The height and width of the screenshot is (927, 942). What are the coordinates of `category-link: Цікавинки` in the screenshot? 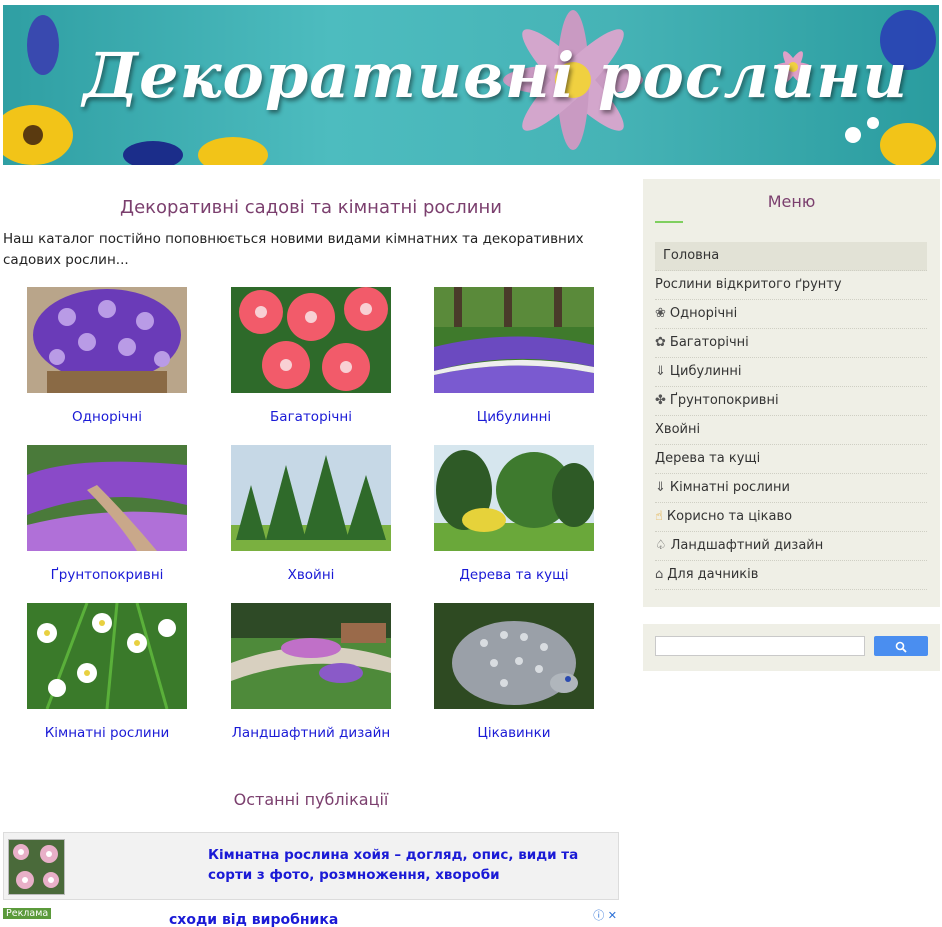 It's located at (514, 733).